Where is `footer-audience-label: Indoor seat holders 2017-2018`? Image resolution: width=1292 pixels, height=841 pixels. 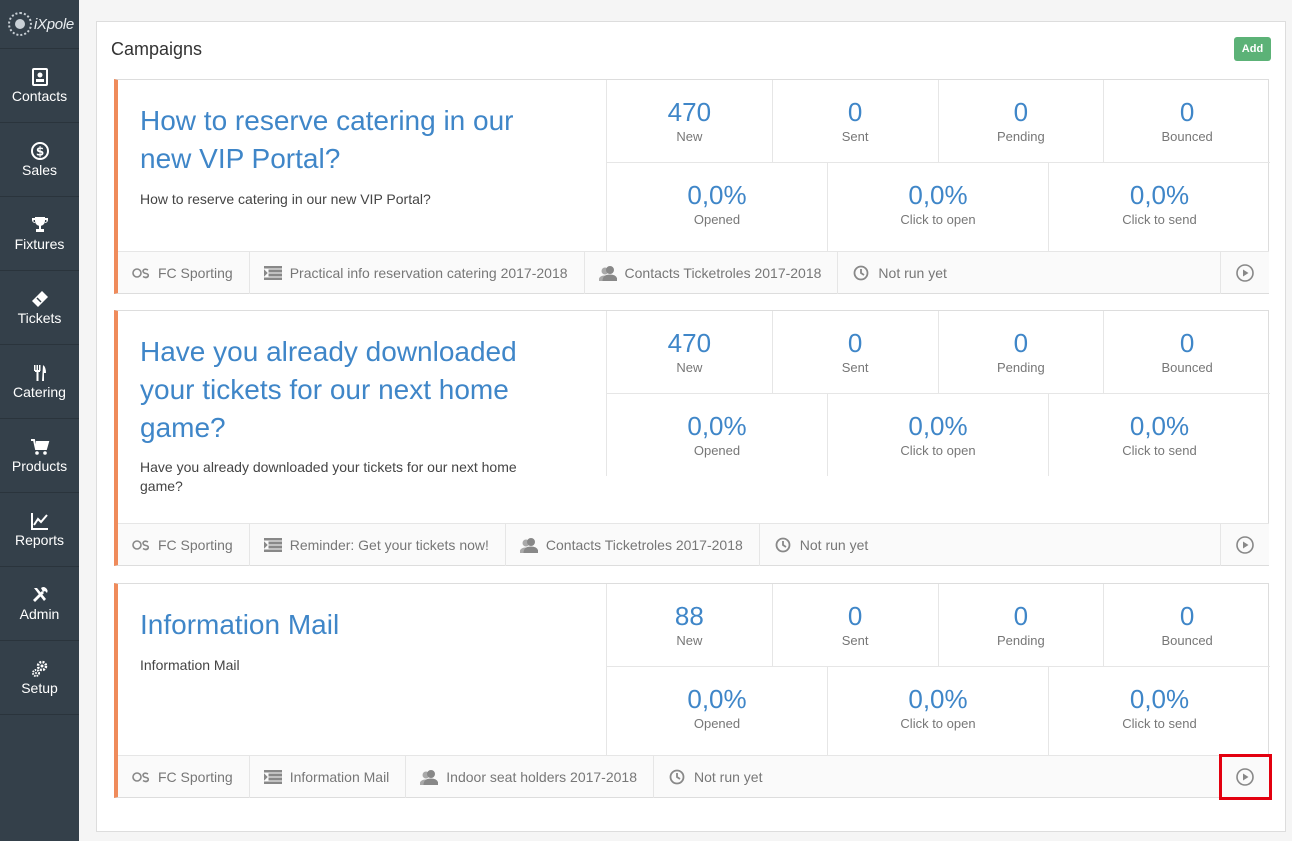
footer-audience-label: Indoor seat holders 2017-2018 is located at coordinates (541, 776).